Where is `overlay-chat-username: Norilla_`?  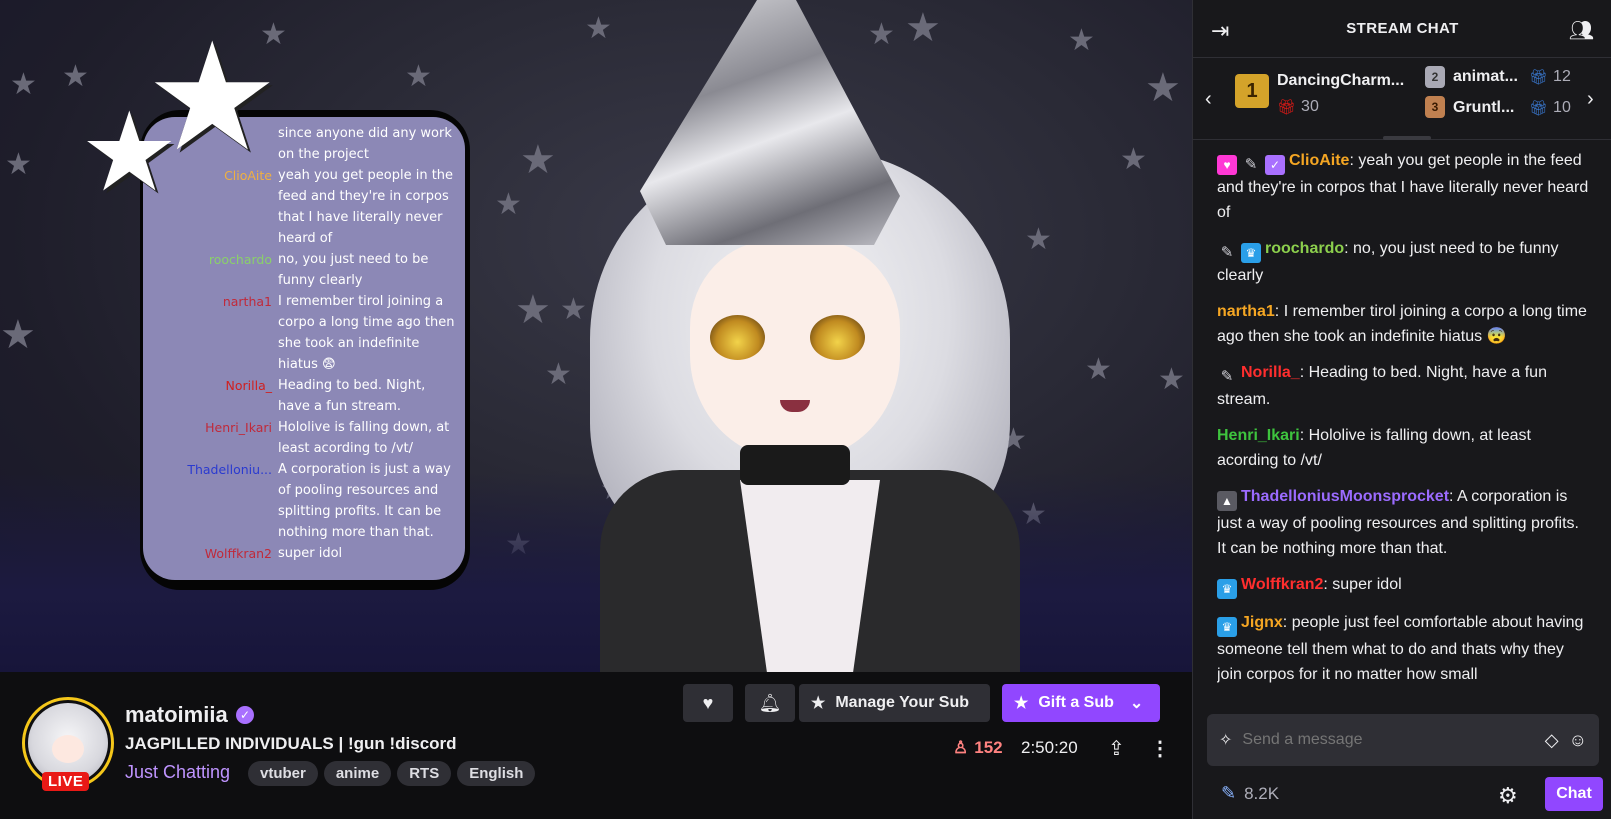 overlay-chat-username: Norilla_ is located at coordinates (248, 385).